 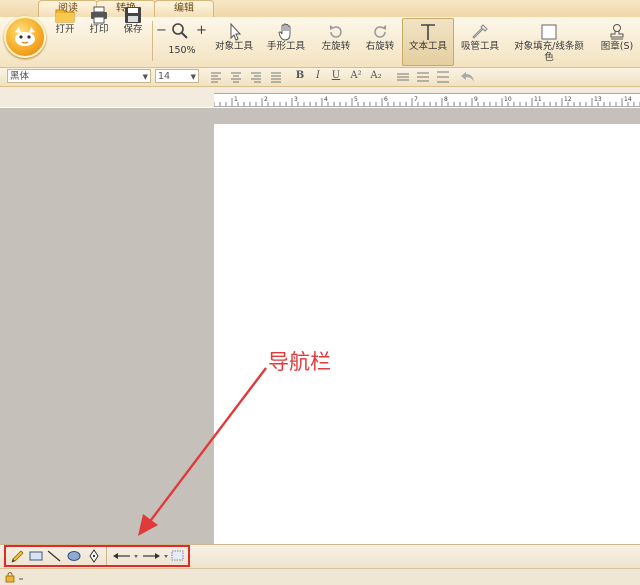 I want to click on hand-tool-button: 手形工具, so click(x=286, y=42).